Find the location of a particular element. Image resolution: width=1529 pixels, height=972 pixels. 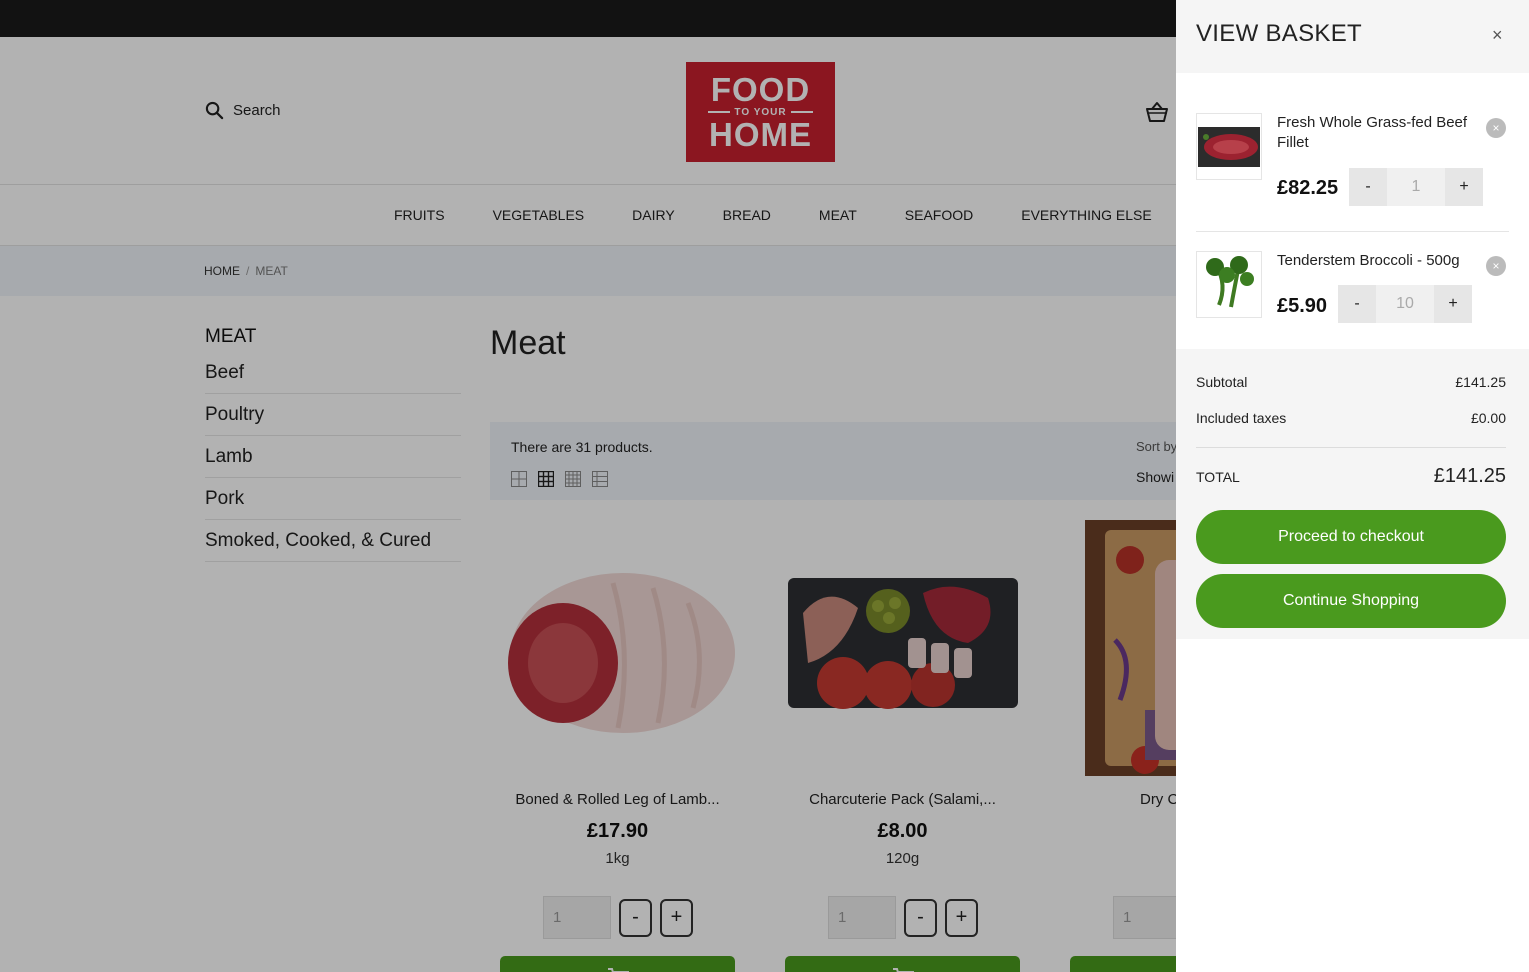

total-label: TOTAL is located at coordinates (1218, 476).